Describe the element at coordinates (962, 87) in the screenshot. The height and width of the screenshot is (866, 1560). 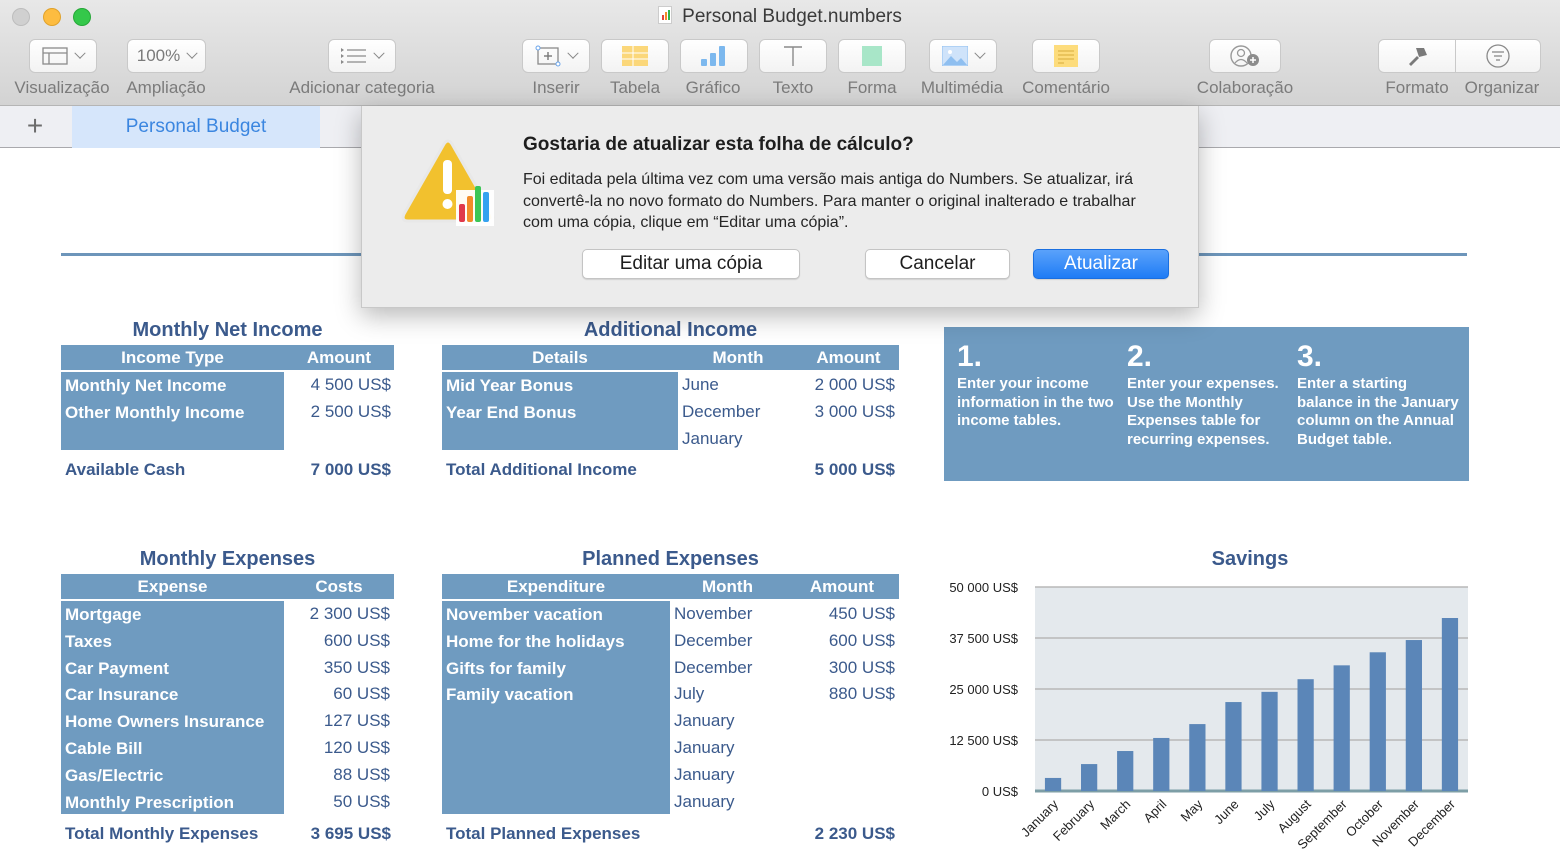
I see `media-label: Multimédia` at that location.